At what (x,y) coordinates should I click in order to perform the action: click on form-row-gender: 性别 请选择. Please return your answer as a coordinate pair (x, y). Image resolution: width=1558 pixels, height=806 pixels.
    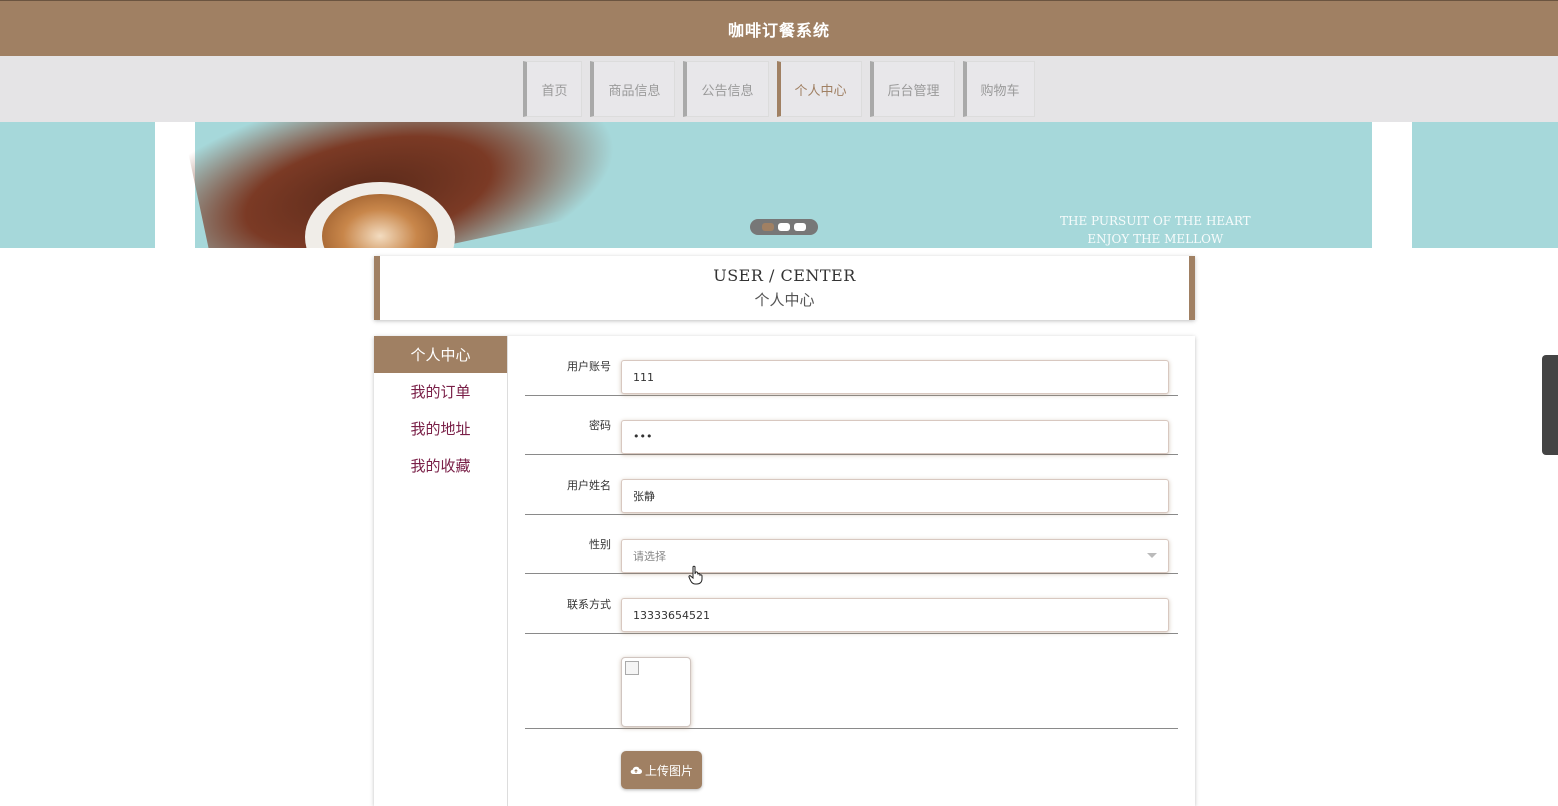
    Looking at the image, I should click on (851, 544).